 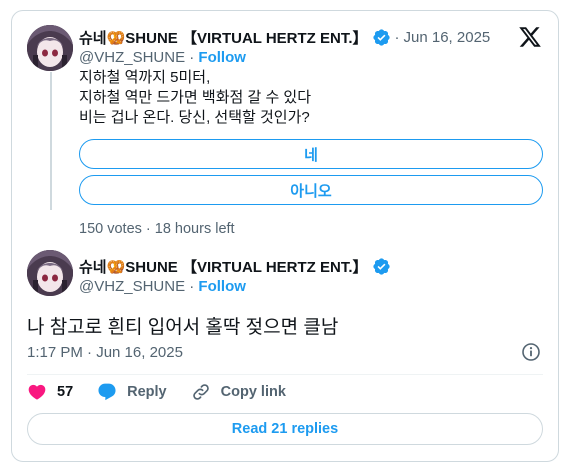 I want to click on divider, so click(x=285, y=374).